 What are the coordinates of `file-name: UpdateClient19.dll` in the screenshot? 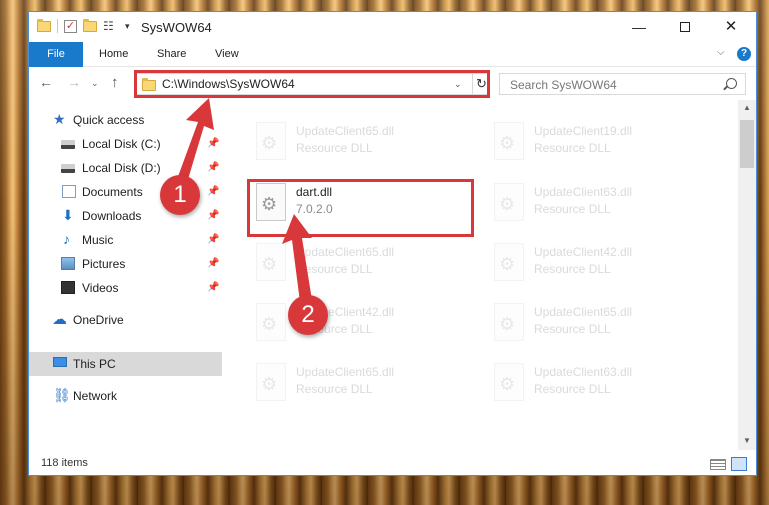 It's located at (583, 131).